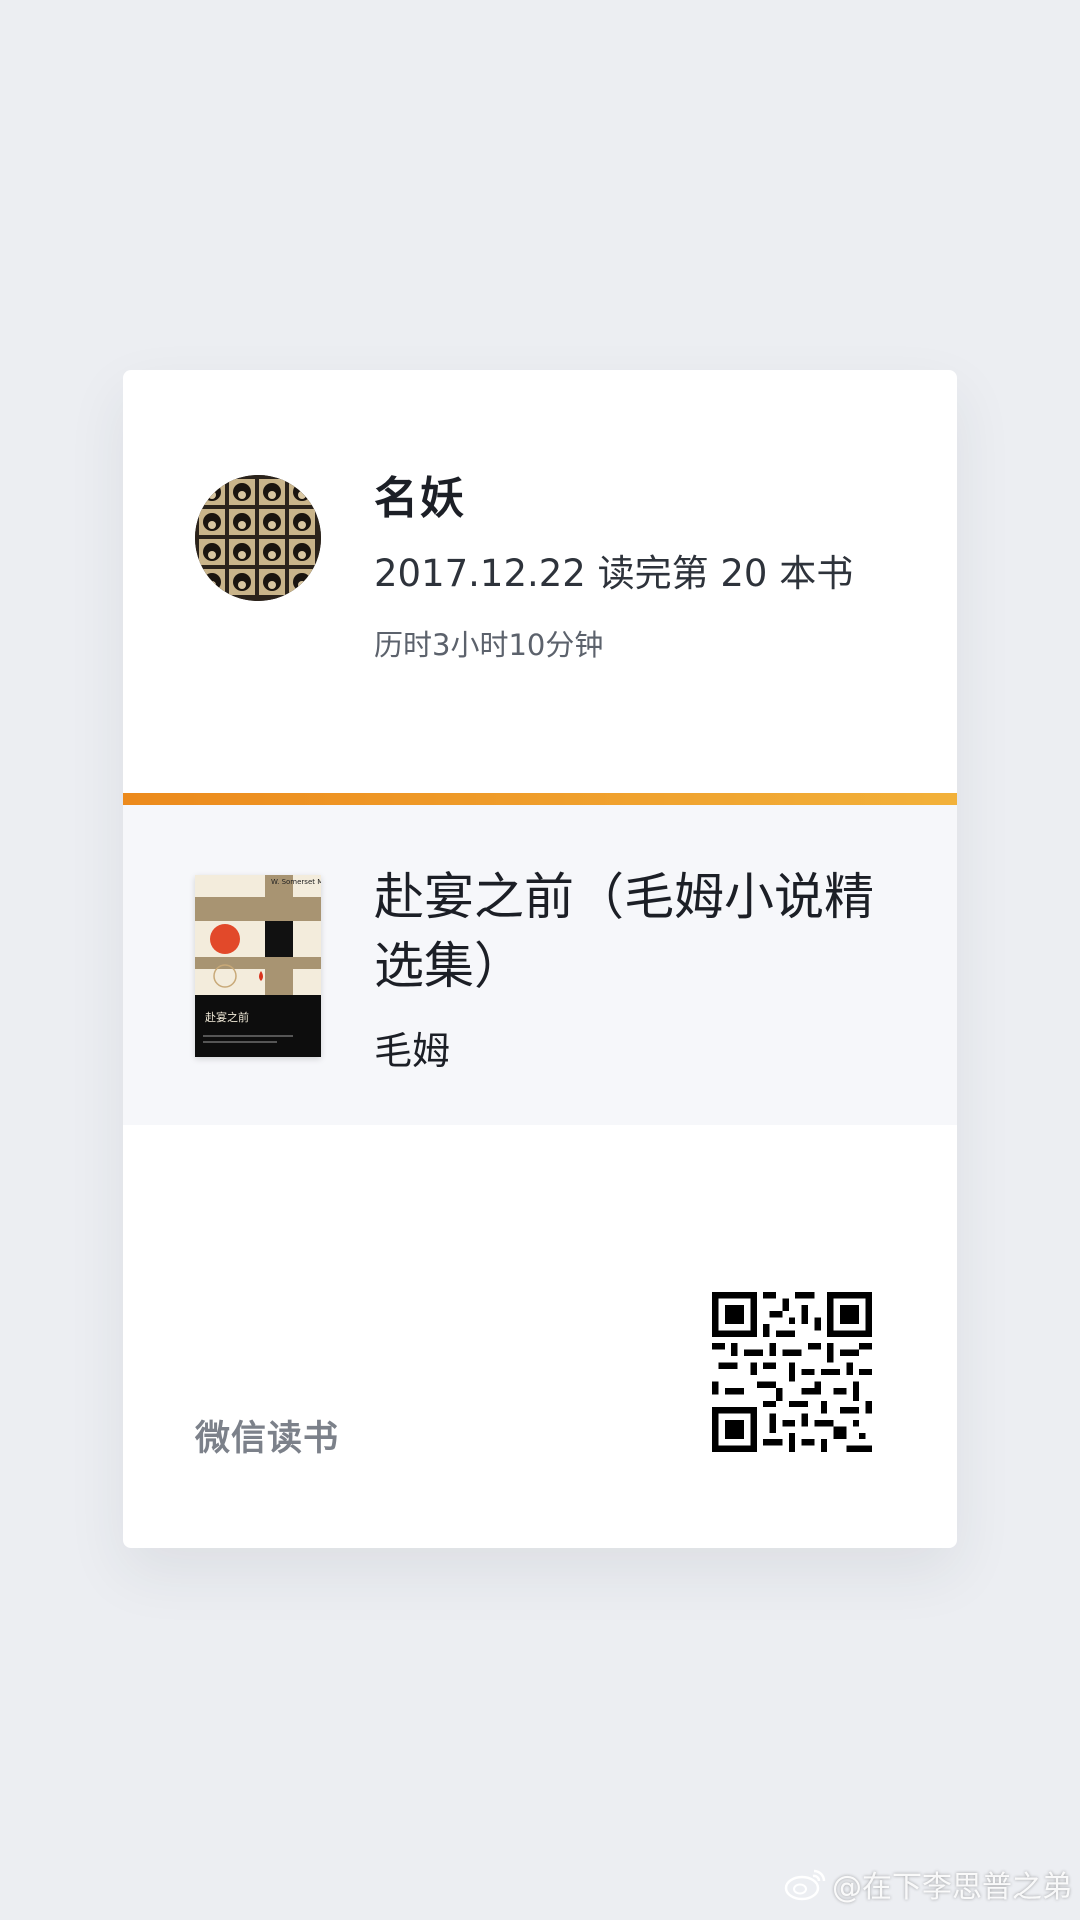 The image size is (1080, 1920). I want to click on book-title: 赴宴之前（毛姆小说精选集）, so click(634, 932).